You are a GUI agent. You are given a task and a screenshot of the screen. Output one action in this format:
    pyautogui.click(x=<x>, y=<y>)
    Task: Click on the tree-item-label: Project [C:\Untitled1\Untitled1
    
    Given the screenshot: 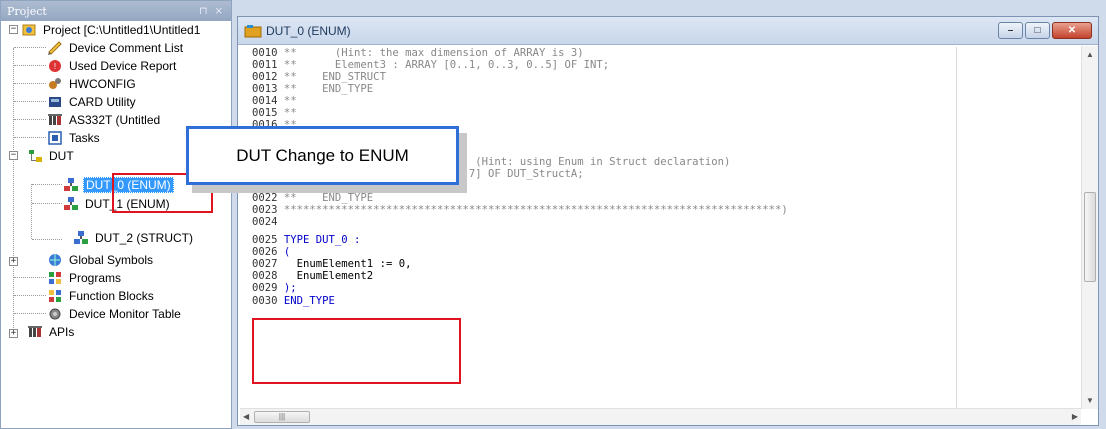 What is the action you would take?
    pyautogui.click(x=122, y=29)
    